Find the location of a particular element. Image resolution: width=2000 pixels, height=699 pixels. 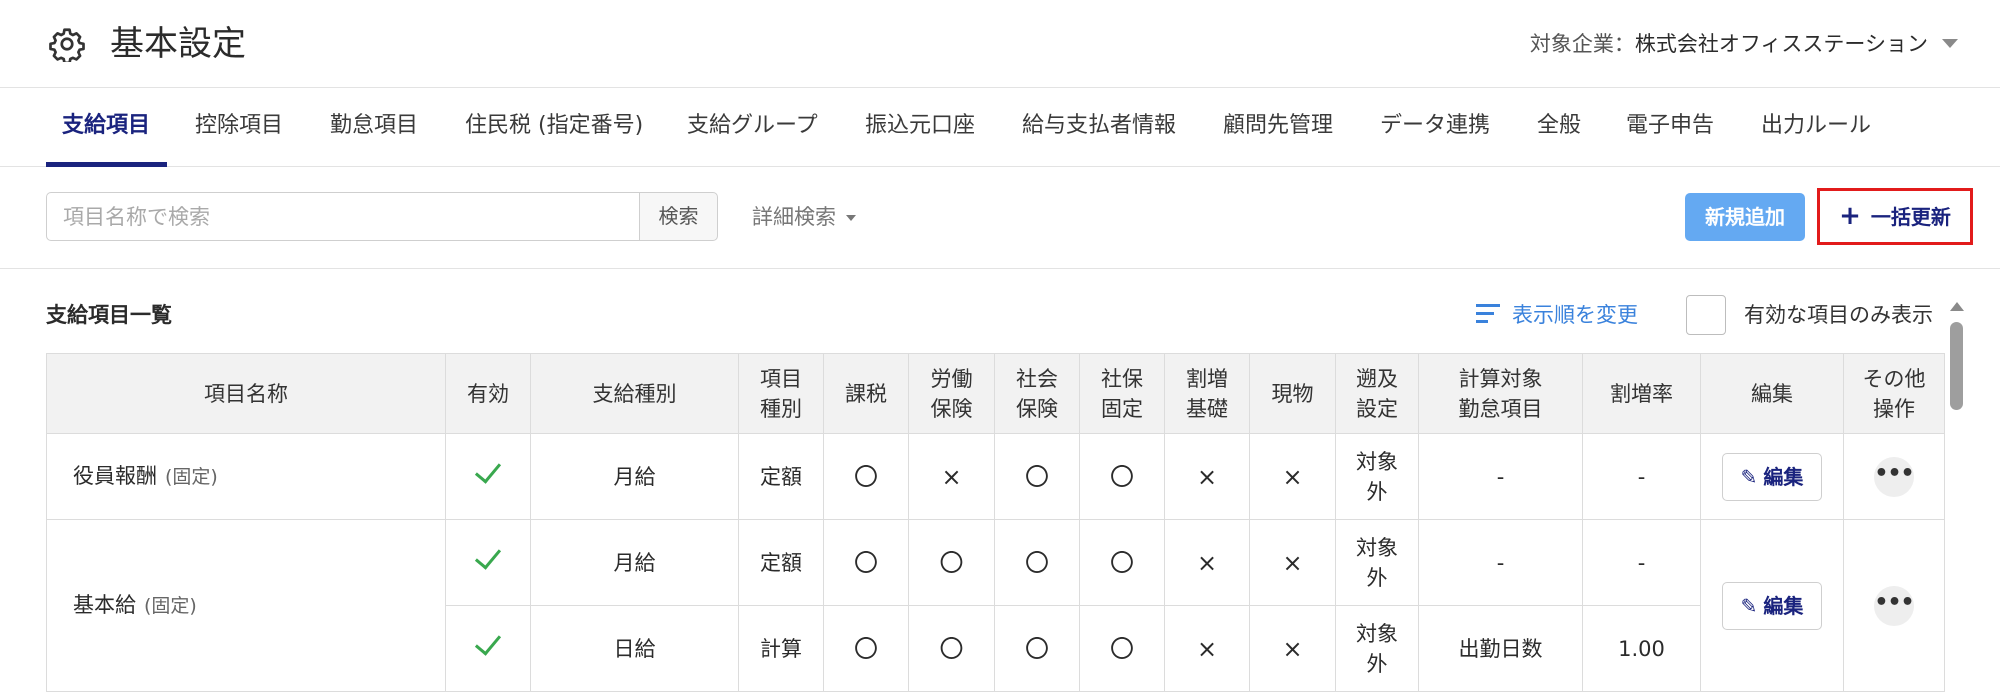

search-button: 検索 is located at coordinates (678, 216).